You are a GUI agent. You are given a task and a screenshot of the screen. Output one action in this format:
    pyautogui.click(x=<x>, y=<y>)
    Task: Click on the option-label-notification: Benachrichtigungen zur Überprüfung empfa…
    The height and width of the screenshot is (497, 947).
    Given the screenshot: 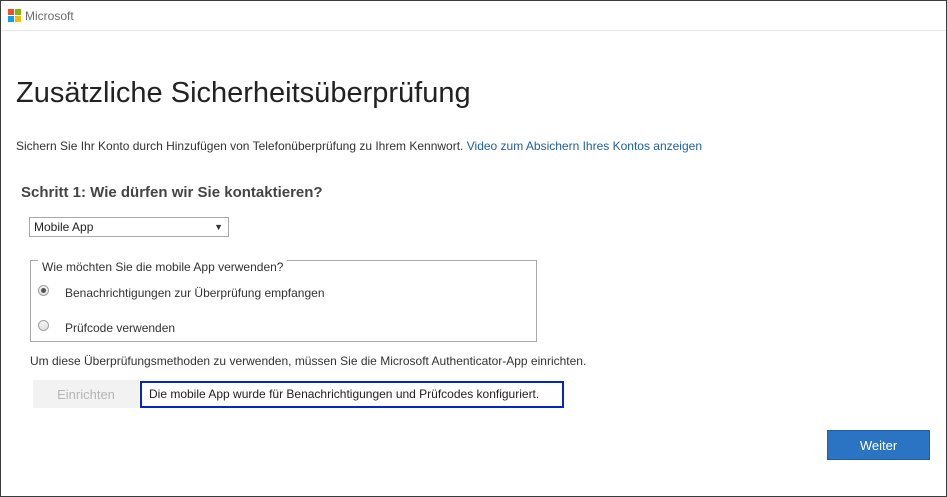 What is the action you would take?
    pyautogui.click(x=195, y=293)
    